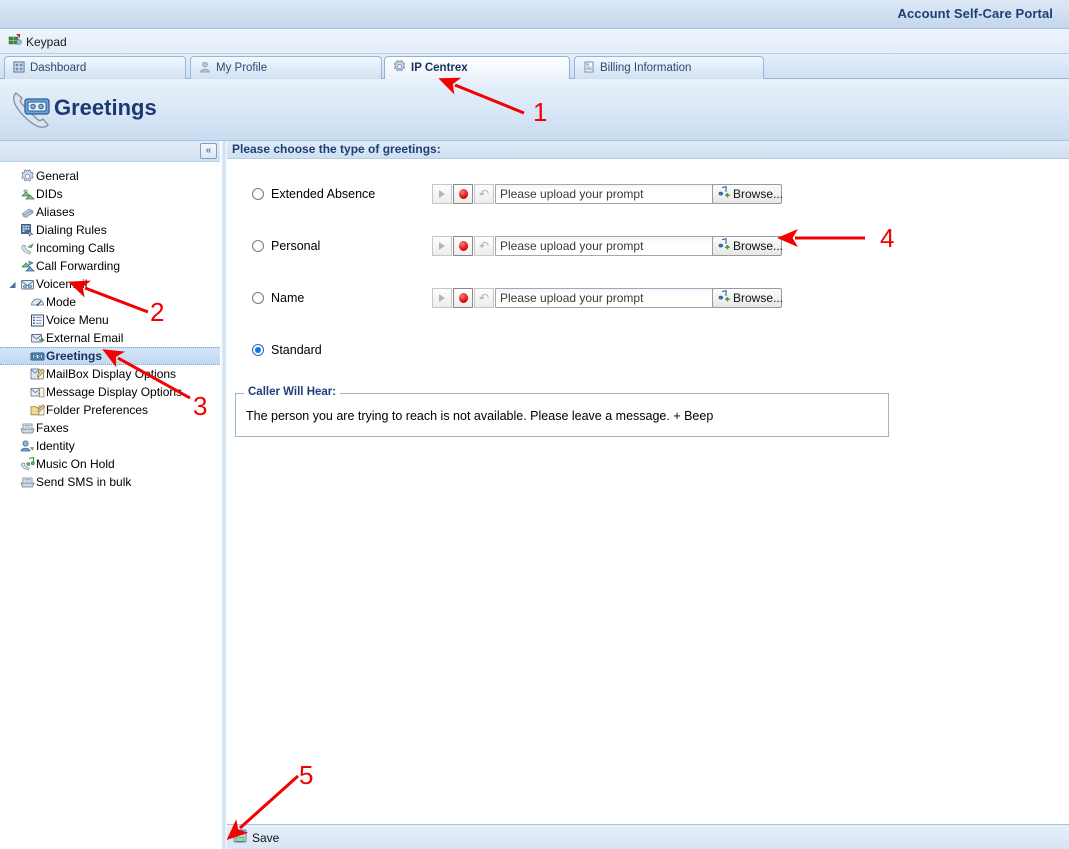  What do you see at coordinates (37, 356) in the screenshot?
I see `greetings-icon` at bounding box center [37, 356].